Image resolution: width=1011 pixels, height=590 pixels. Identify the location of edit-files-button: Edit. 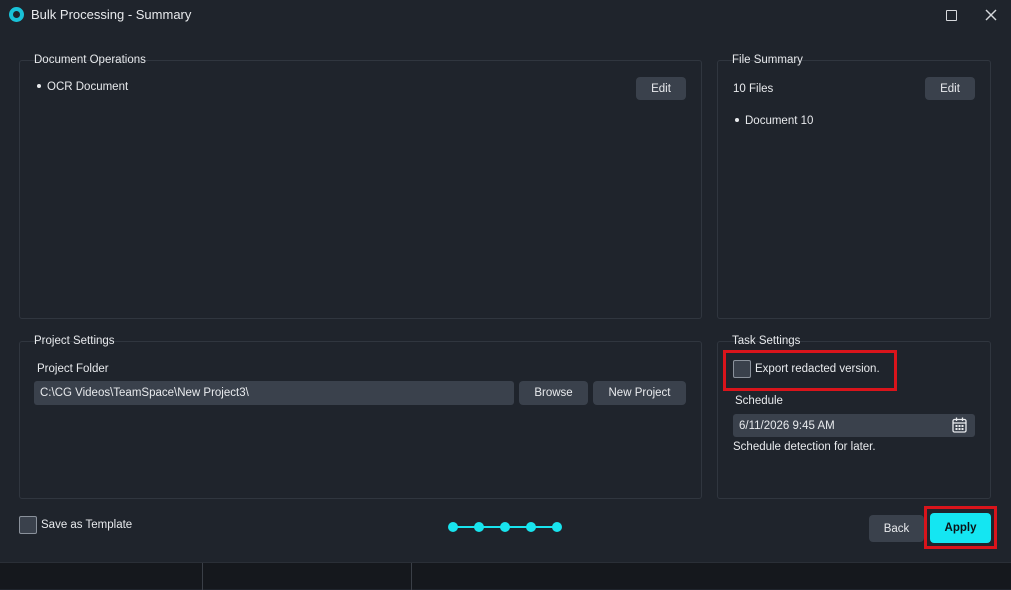
(950, 88).